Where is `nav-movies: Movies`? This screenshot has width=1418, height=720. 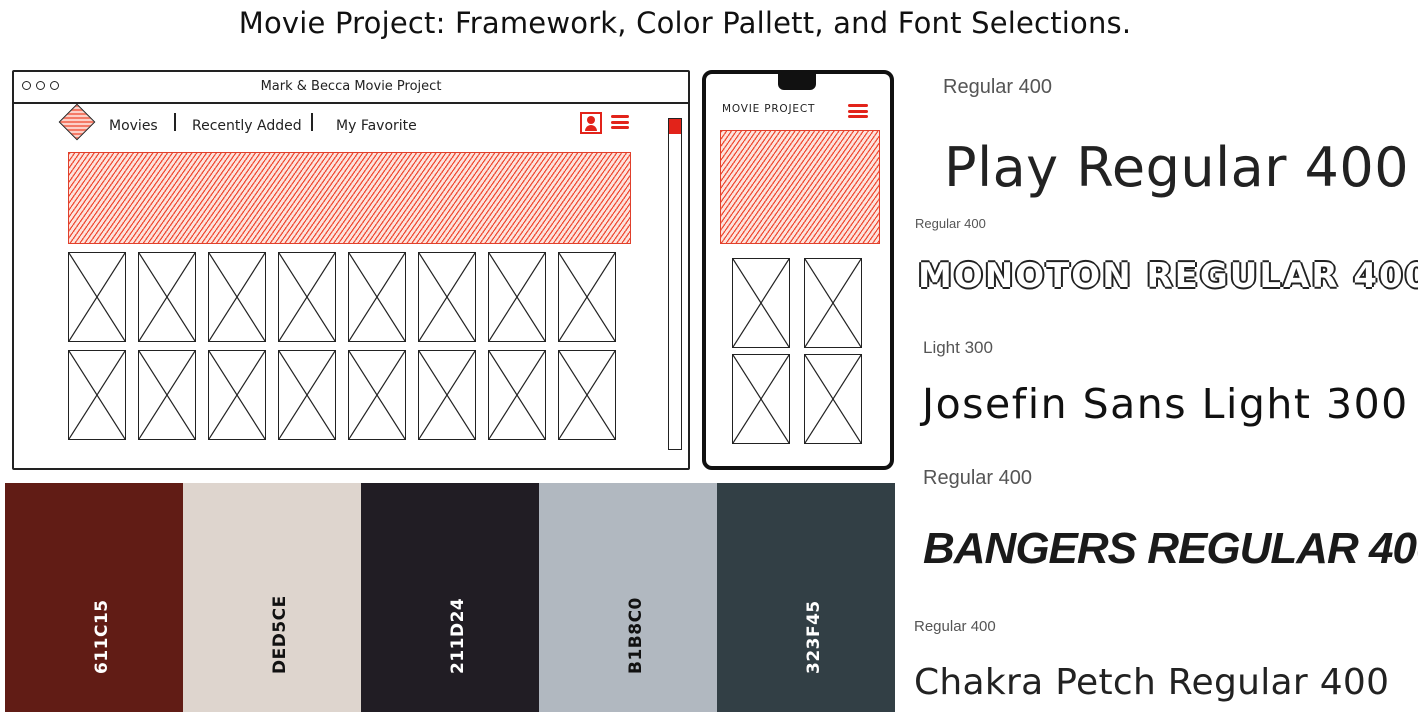
nav-movies: Movies is located at coordinates (133, 126).